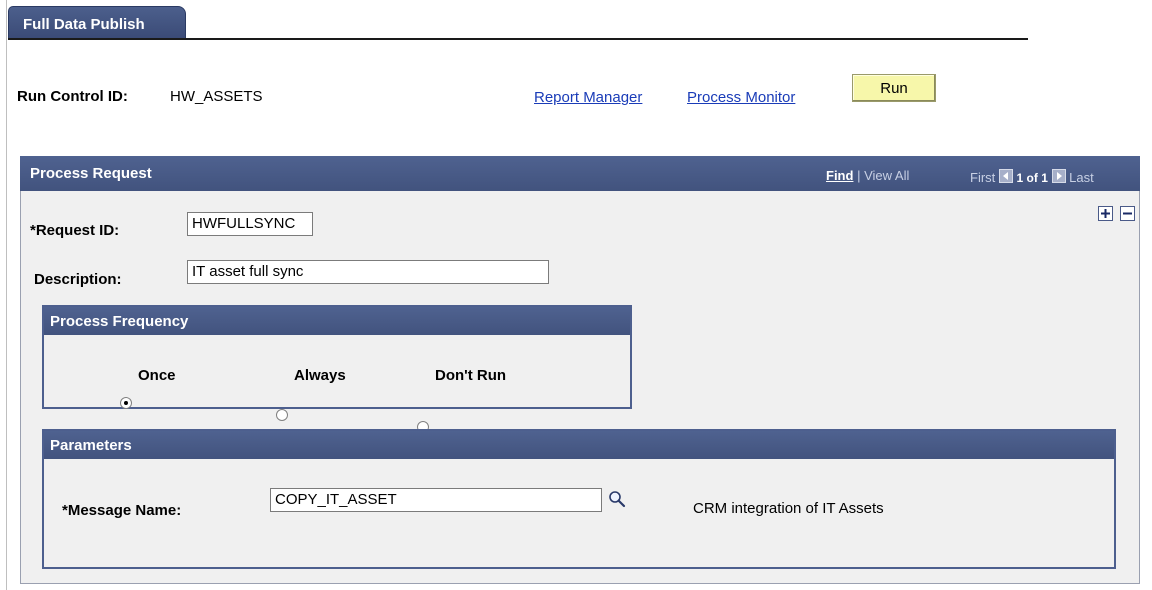  What do you see at coordinates (6, 295) in the screenshot?
I see `page-left-border` at bounding box center [6, 295].